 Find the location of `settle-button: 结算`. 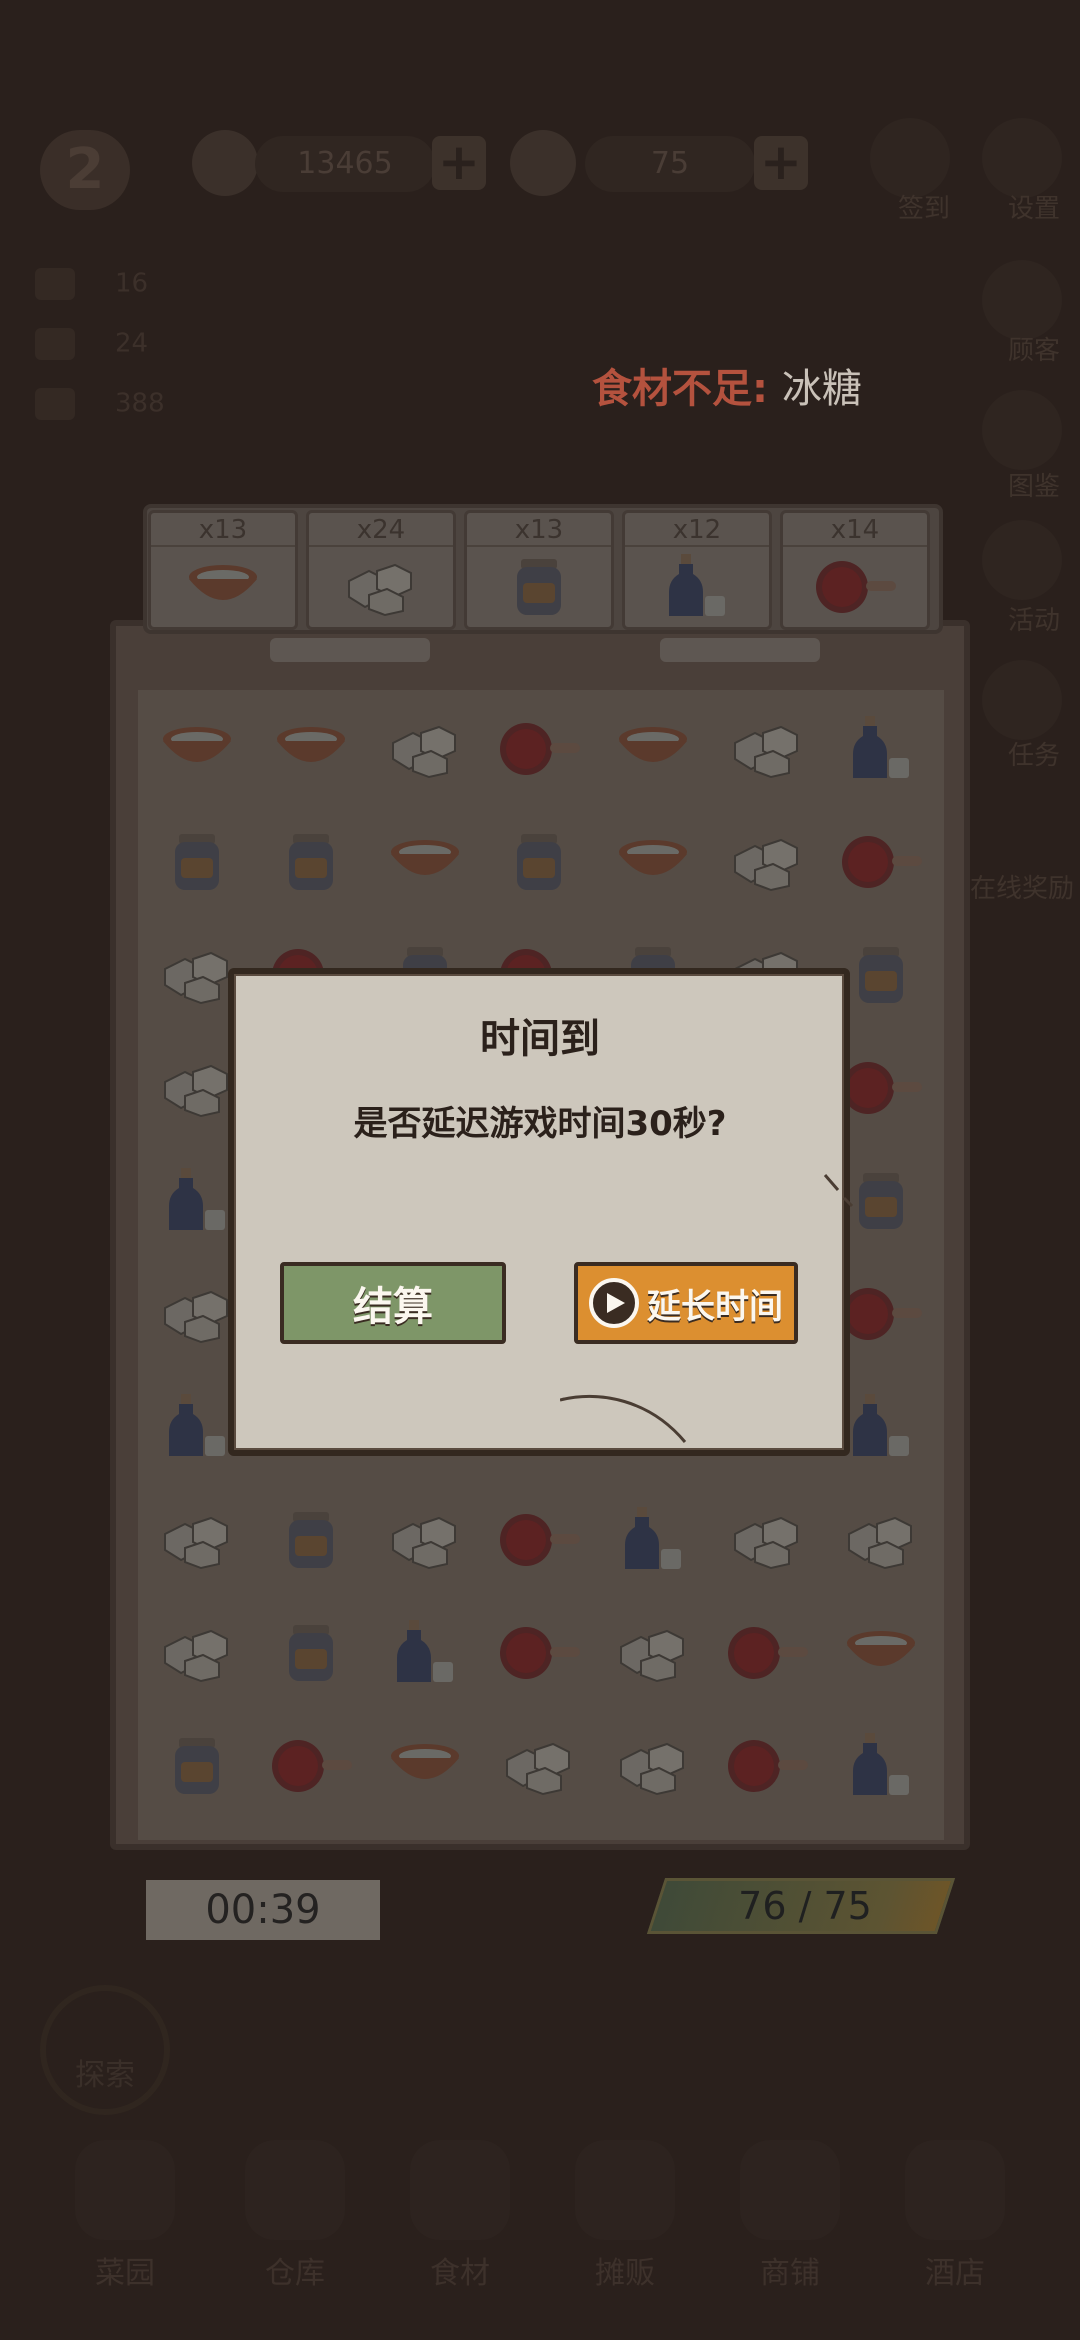

settle-button: 结算 is located at coordinates (393, 1303).